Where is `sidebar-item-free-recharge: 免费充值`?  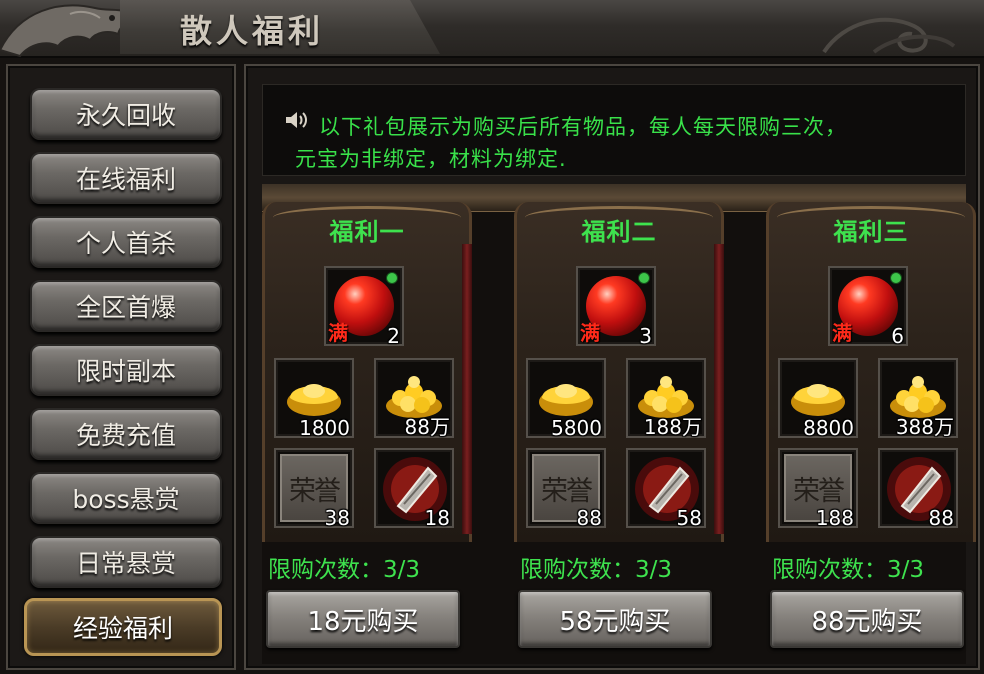
sidebar-item-free-recharge: 免费充值 is located at coordinates (126, 434).